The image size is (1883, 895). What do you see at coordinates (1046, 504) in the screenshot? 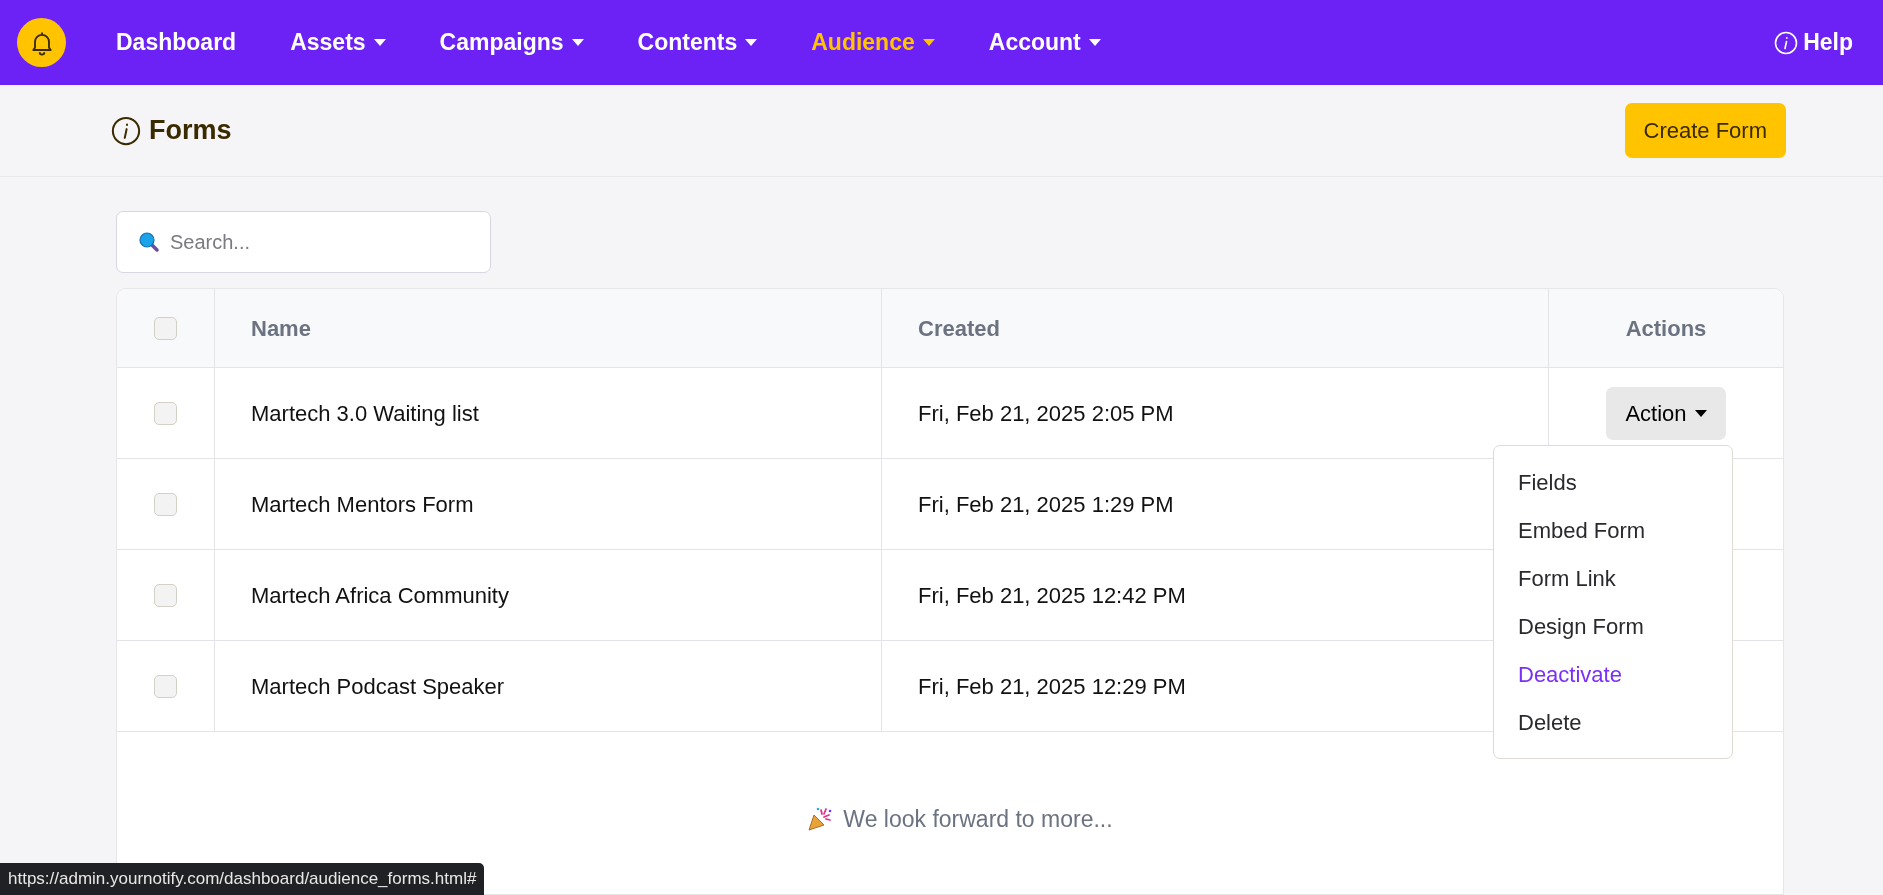
I see `table-cell-text: Fri, Feb 21, 2025 1:29 PM` at bounding box center [1046, 504].